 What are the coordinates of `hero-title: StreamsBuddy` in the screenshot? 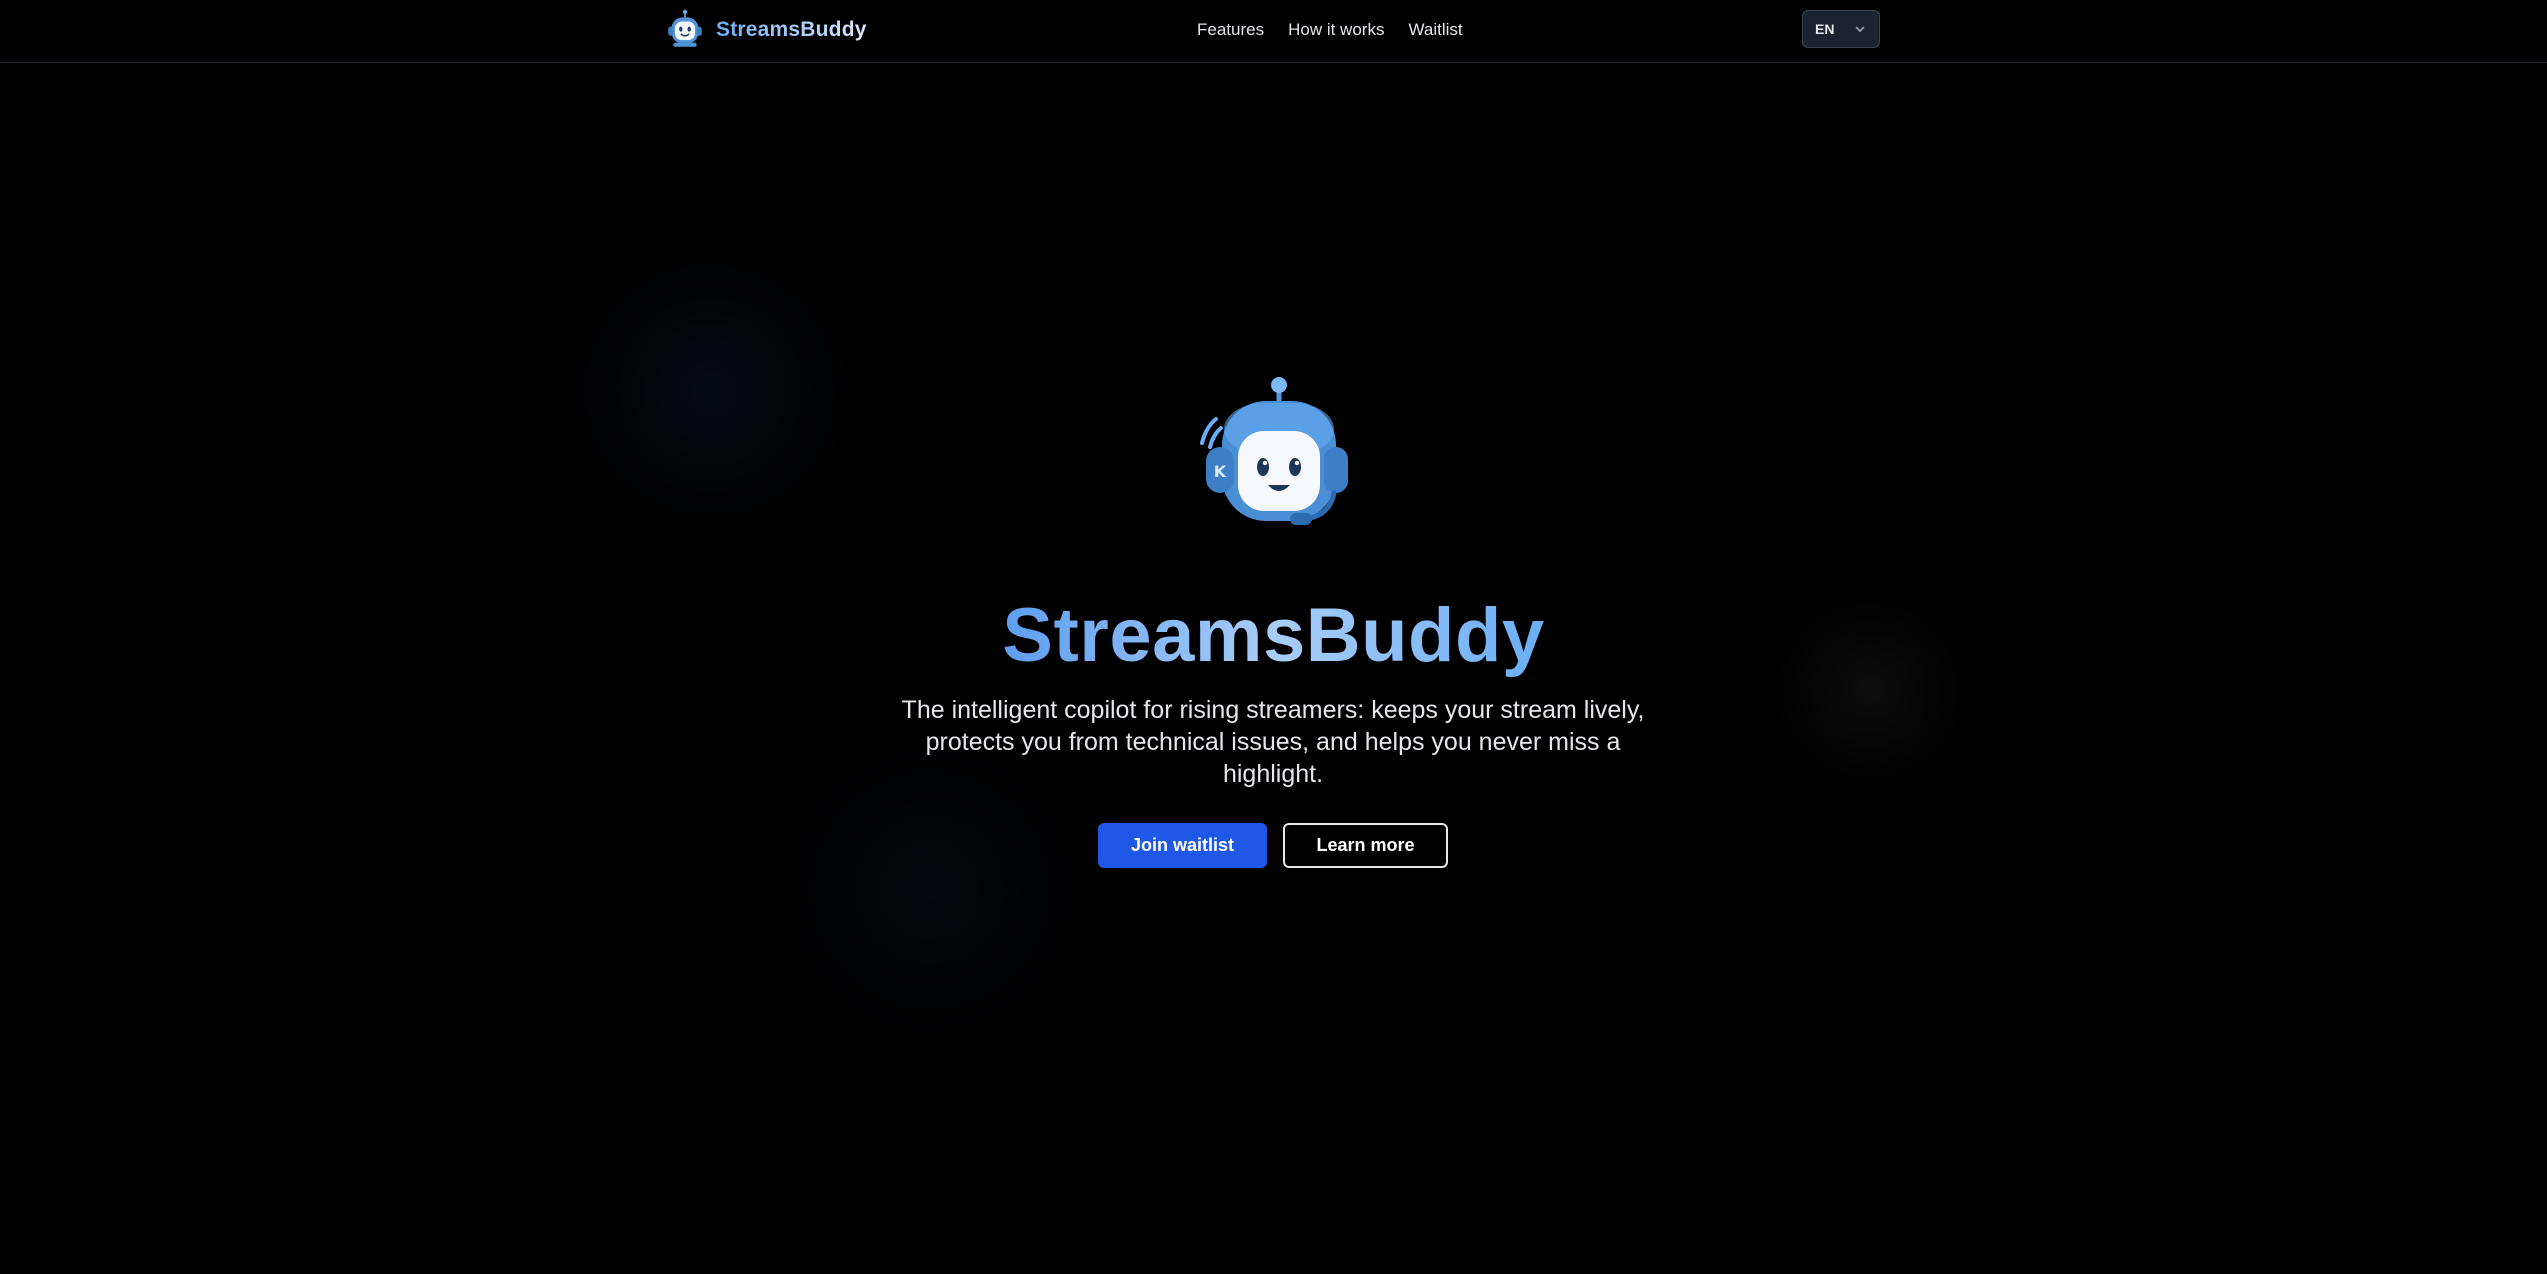 It's located at (1273, 636).